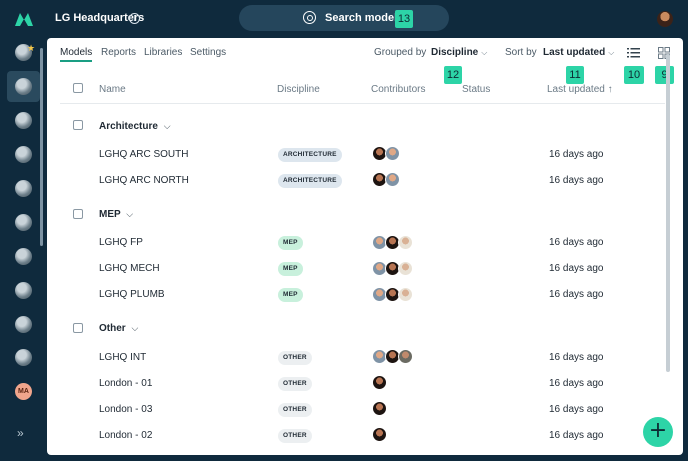 The image size is (688, 461). What do you see at coordinates (576, 89) in the screenshot?
I see `column-last-updated-label: Last updated` at bounding box center [576, 89].